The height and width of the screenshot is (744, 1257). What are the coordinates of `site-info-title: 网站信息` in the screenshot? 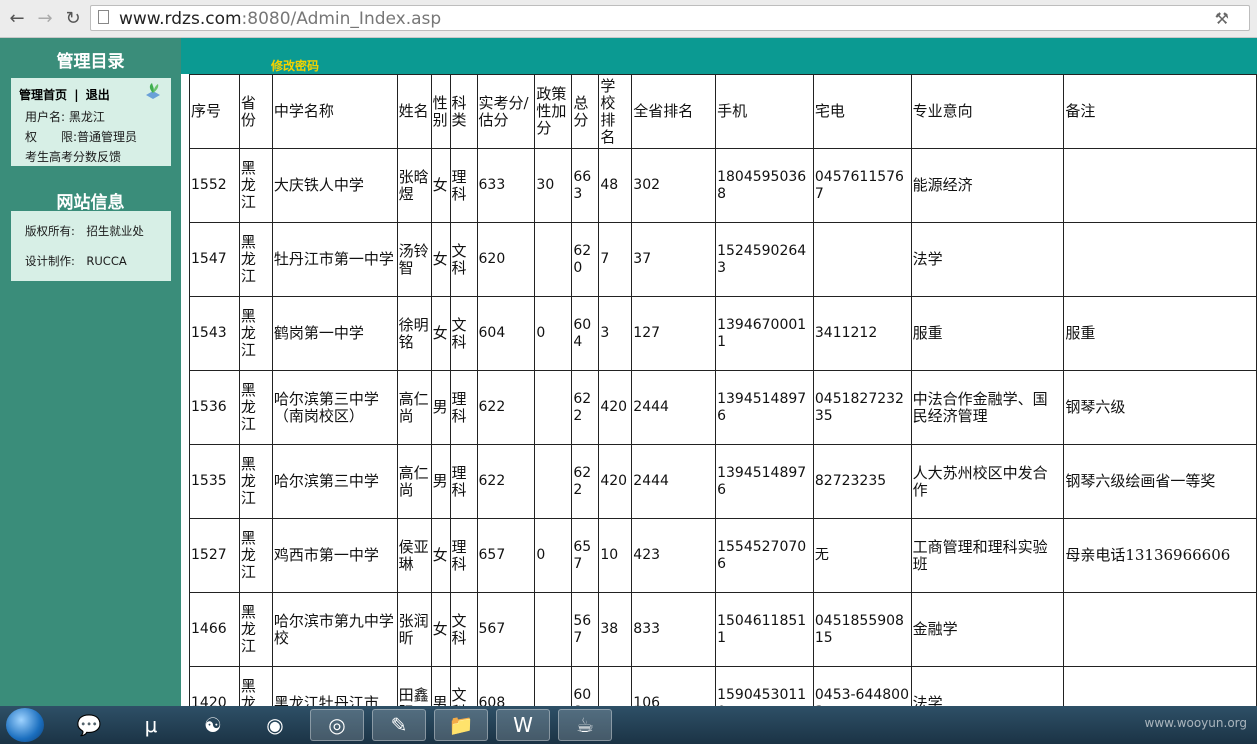 It's located at (90, 203).